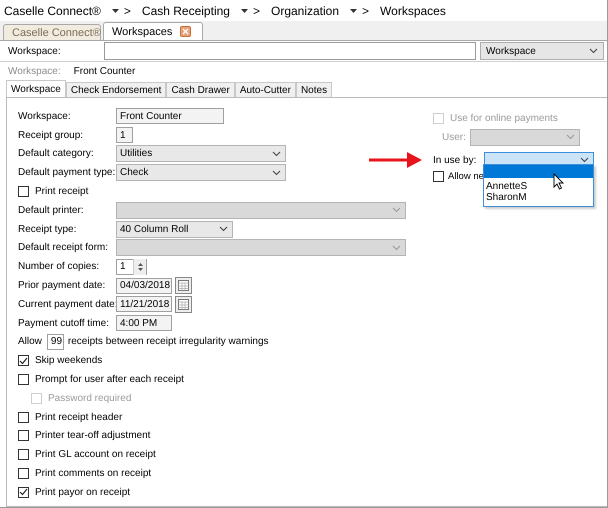 This screenshot has height=508, width=608. What do you see at coordinates (538, 186) in the screenshot?
I see `list-option: AnnetteS` at bounding box center [538, 186].